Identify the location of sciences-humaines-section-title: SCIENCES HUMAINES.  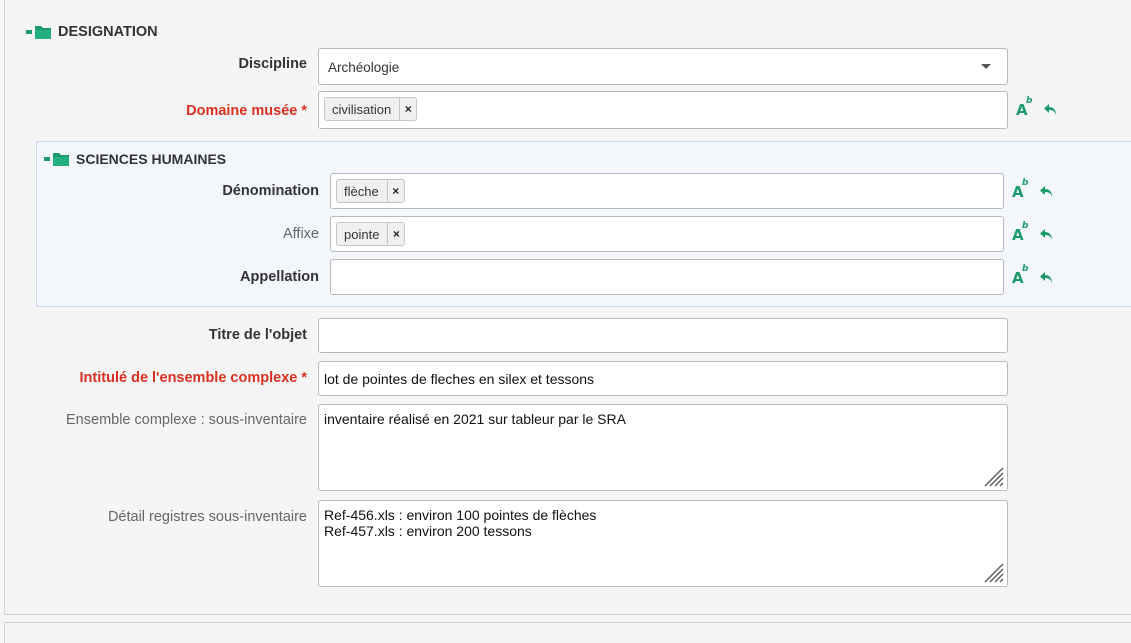
(135, 159).